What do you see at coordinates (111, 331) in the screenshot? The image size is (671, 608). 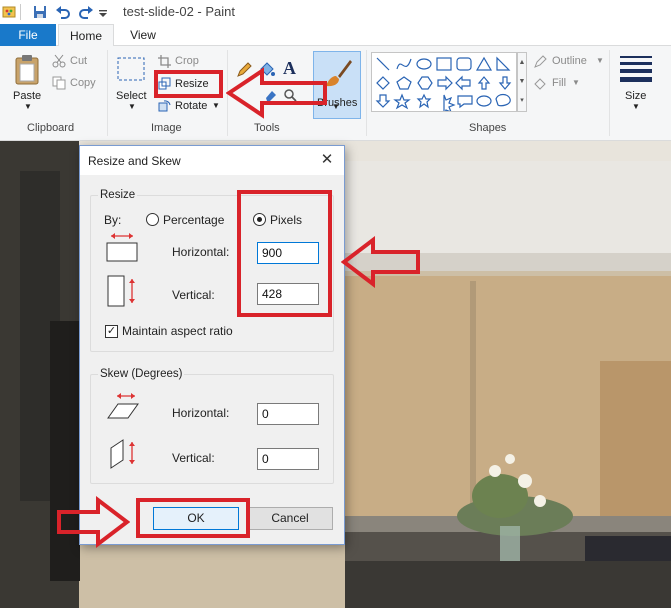 I see `maintain-aspect-checkbox: ✓` at bounding box center [111, 331].